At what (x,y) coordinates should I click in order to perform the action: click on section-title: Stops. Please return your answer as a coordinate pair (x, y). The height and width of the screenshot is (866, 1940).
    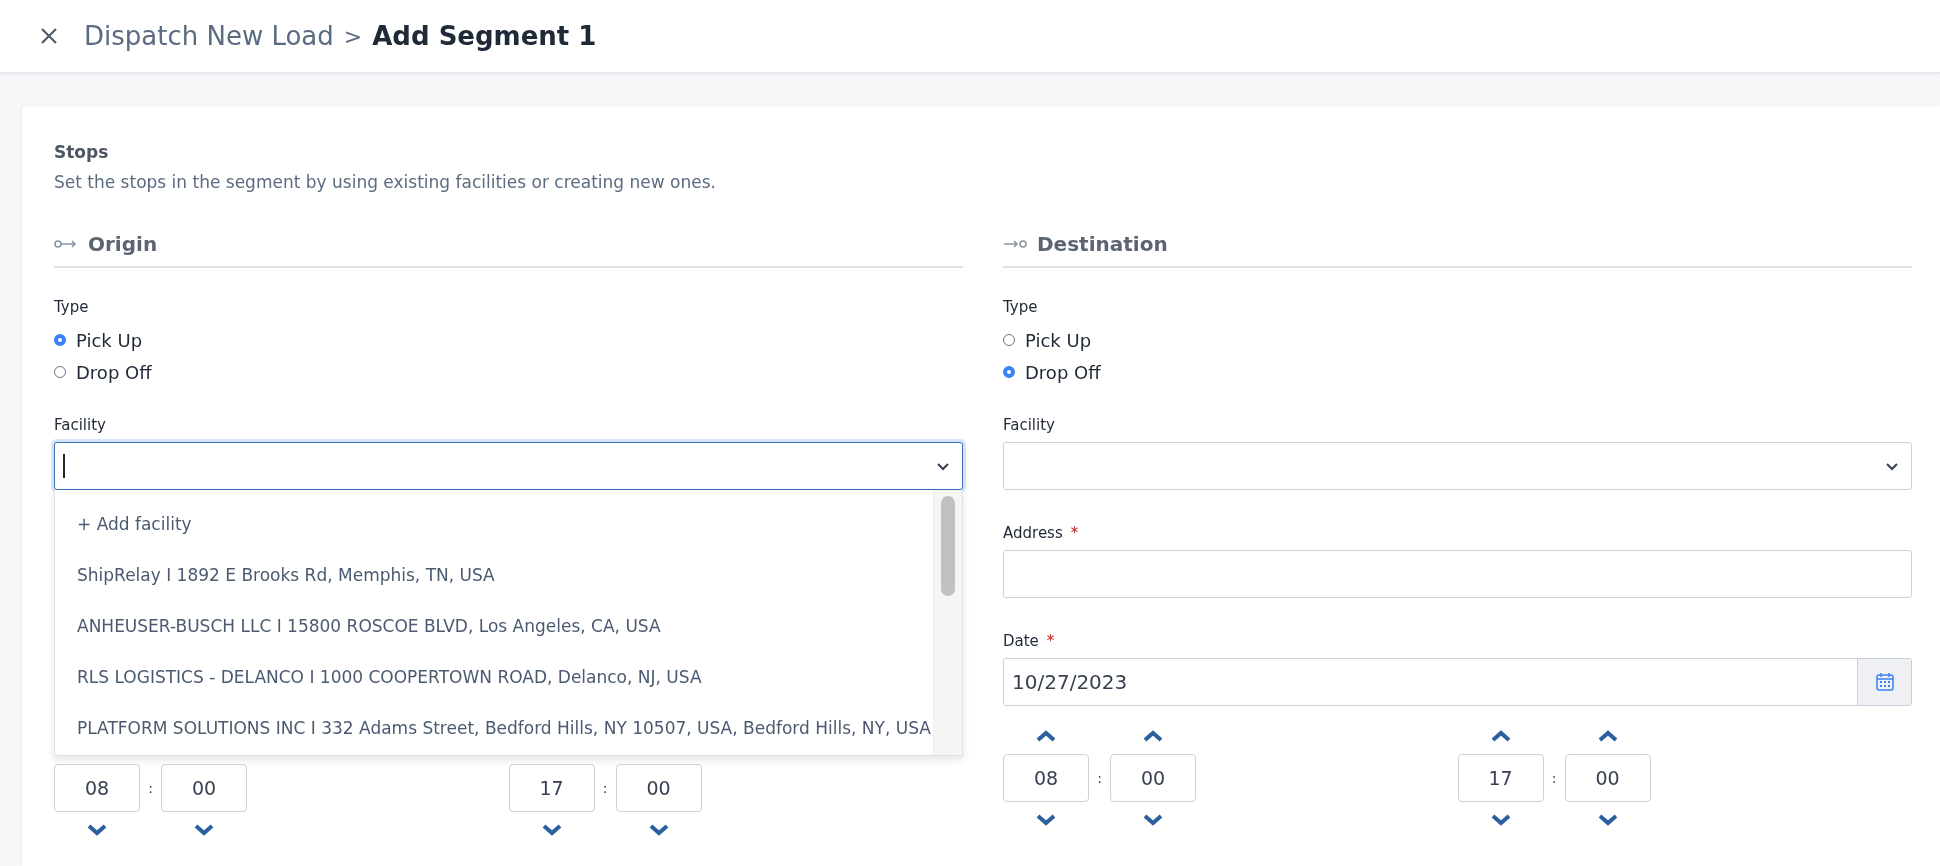
    Looking at the image, I should click on (82, 152).